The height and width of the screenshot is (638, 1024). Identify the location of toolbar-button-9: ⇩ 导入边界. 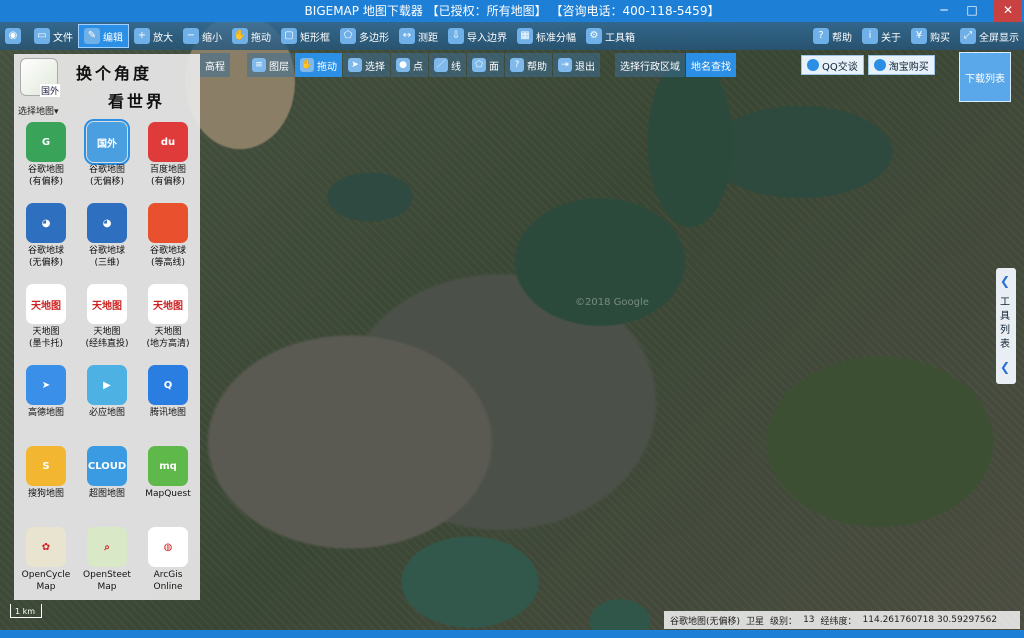
(477, 36).